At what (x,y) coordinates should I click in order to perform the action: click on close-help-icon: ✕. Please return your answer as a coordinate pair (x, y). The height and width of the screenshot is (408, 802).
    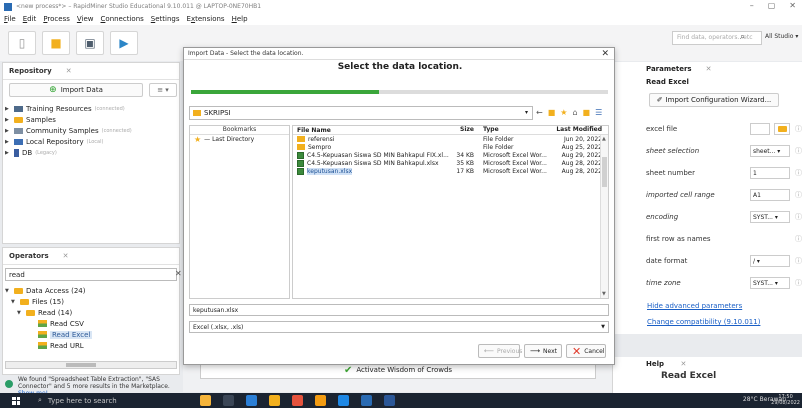
    Looking at the image, I should click on (683, 364).